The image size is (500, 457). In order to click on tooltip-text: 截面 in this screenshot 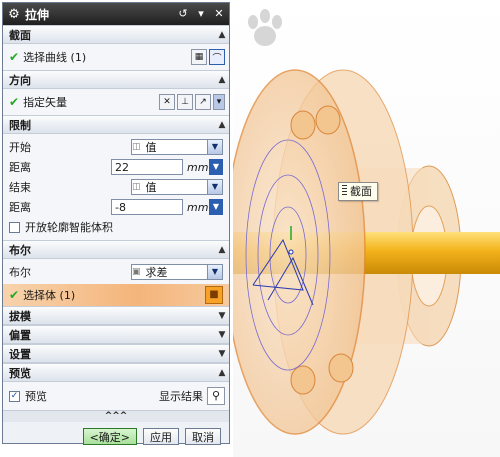, I will do `click(361, 191)`.